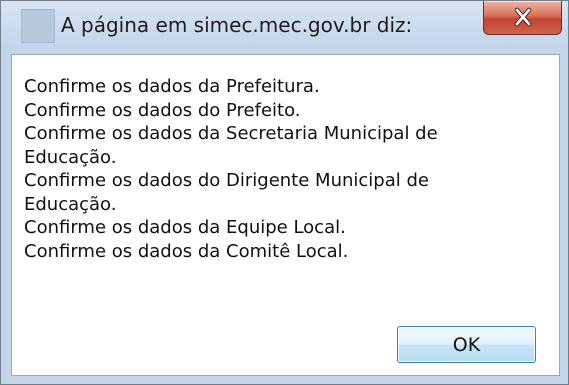 This screenshot has width=569, height=385. Describe the element at coordinates (185, 227) in the screenshot. I see `message-line: Confirme os dados da Equipe Local.` at that location.